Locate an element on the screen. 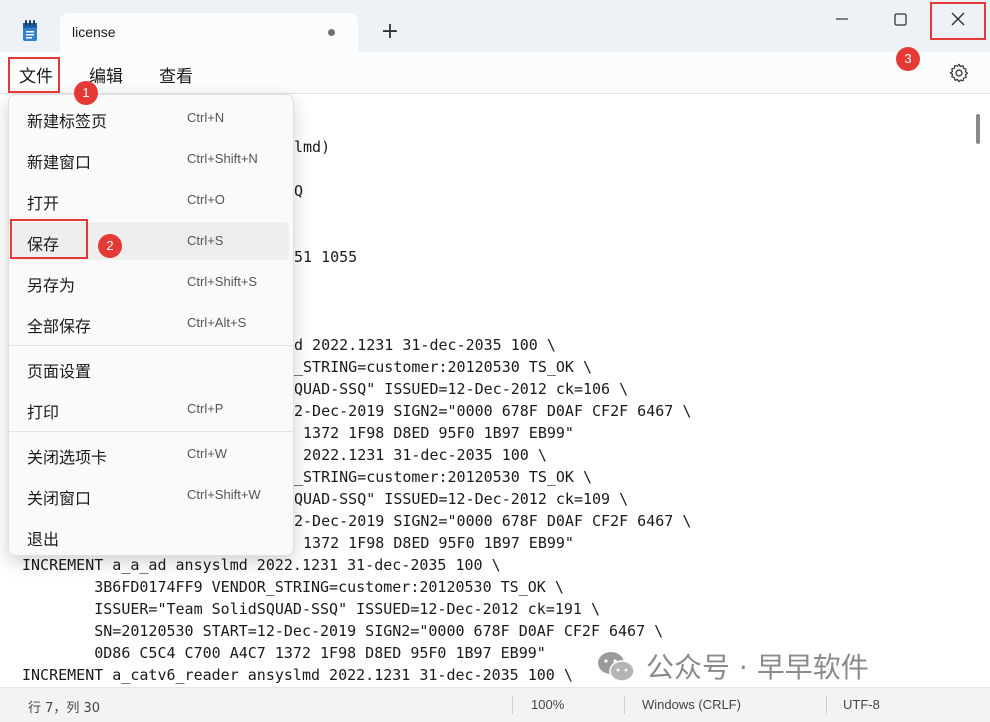  code-line: lmd) is located at coordinates (312, 147).